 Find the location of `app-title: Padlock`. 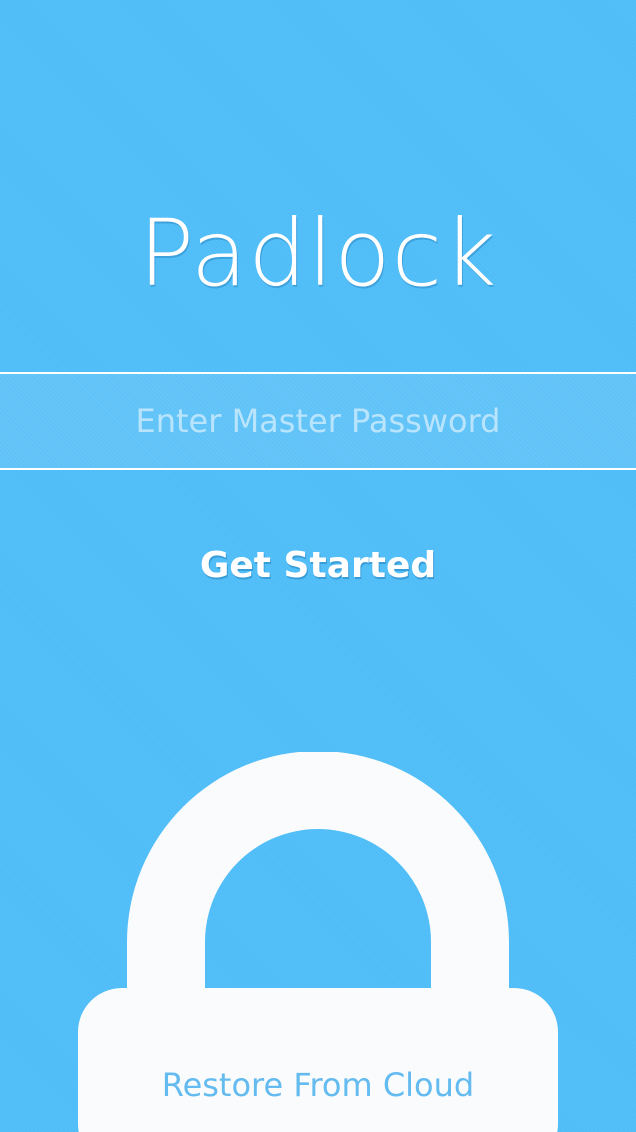

app-title: Padlock is located at coordinates (318, 253).